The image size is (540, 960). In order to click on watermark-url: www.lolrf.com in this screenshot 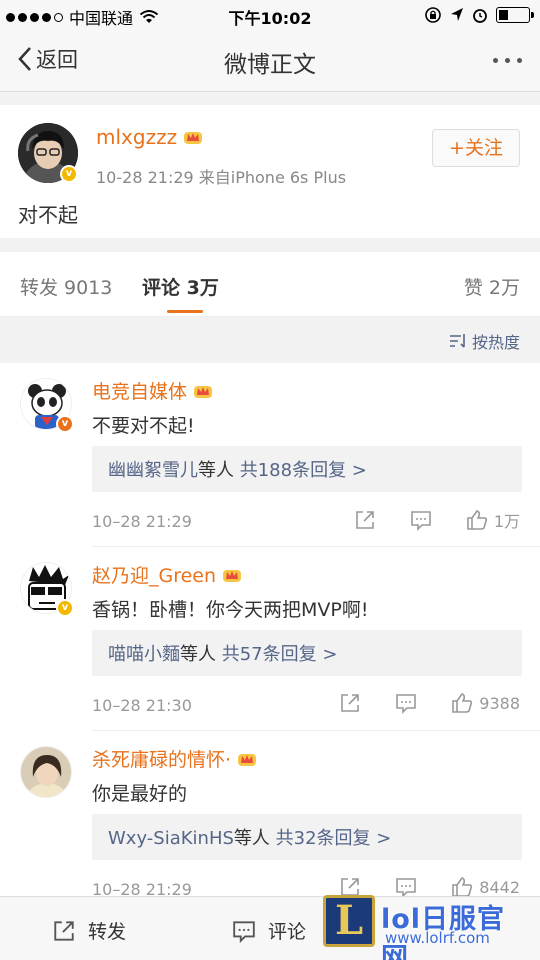, I will do `click(437, 938)`.